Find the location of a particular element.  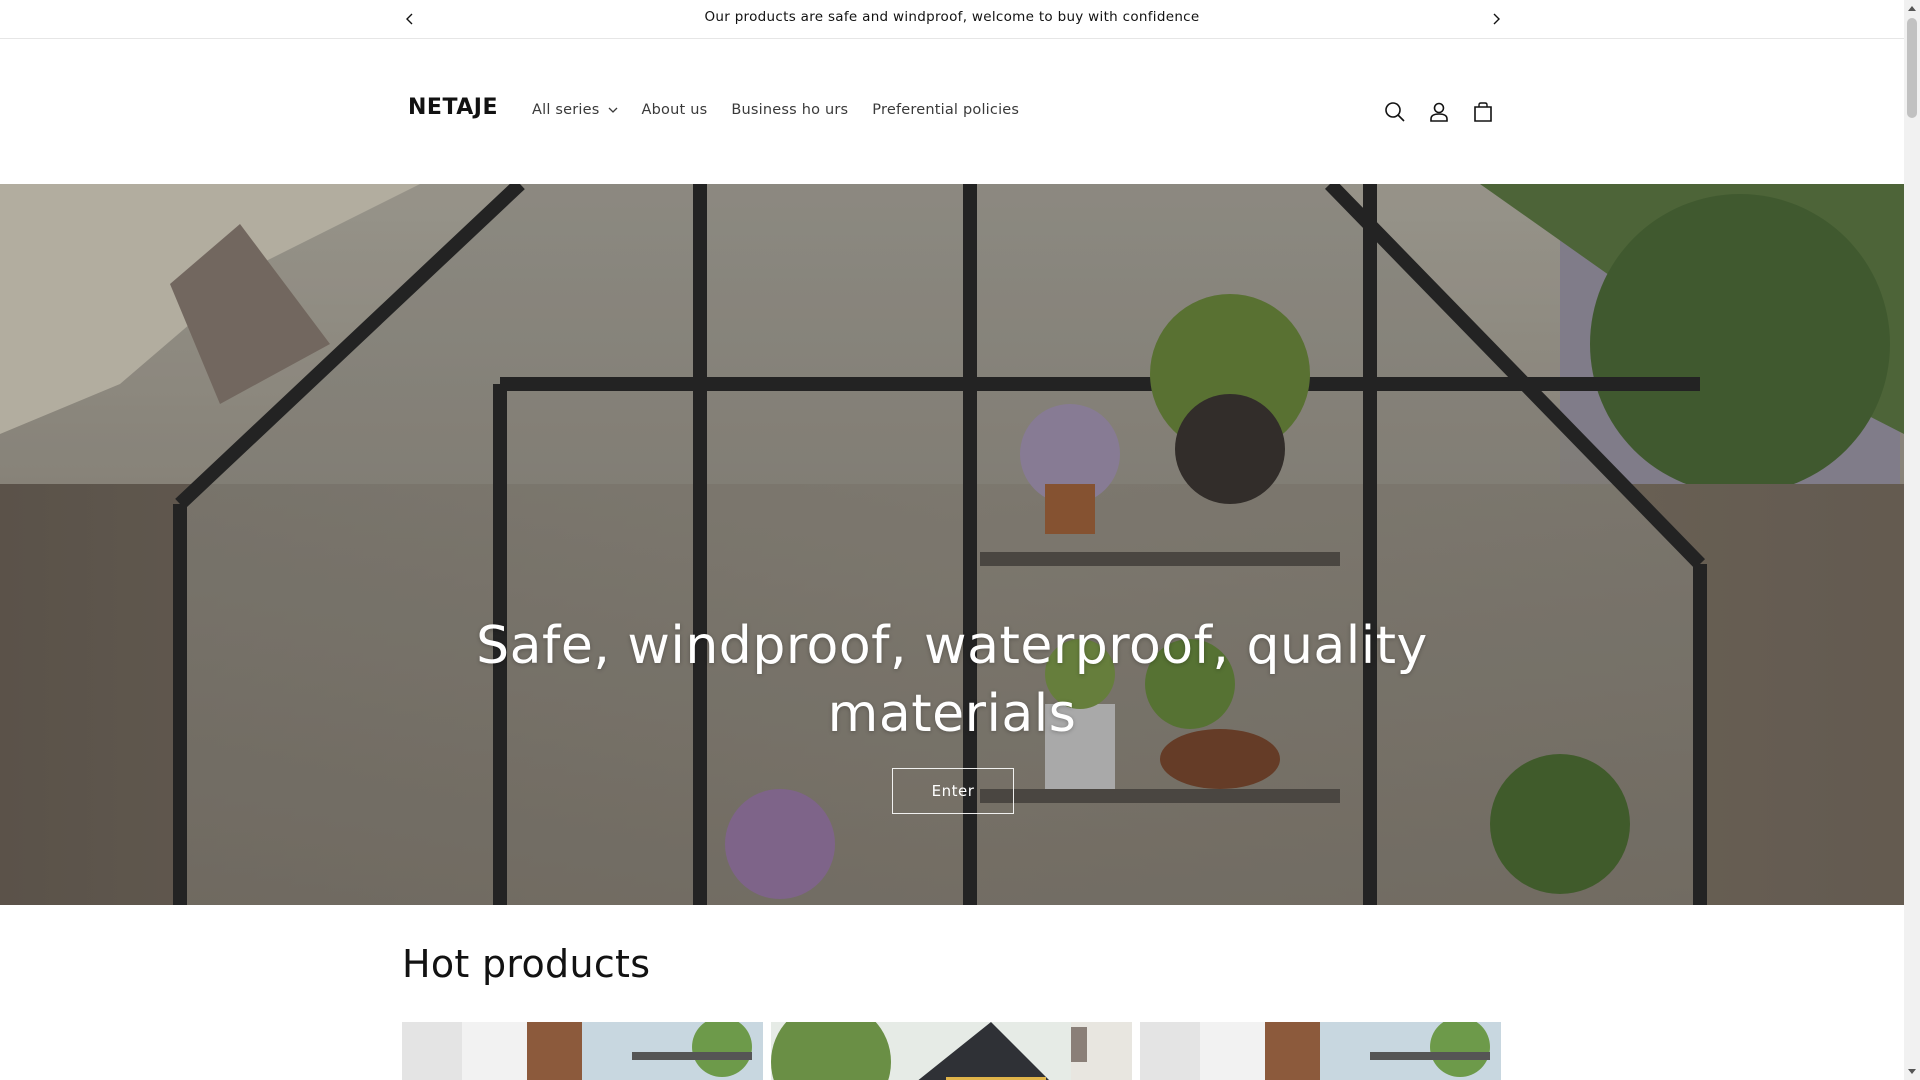

nav-item-business-hours: Business ho urs is located at coordinates (789, 110).